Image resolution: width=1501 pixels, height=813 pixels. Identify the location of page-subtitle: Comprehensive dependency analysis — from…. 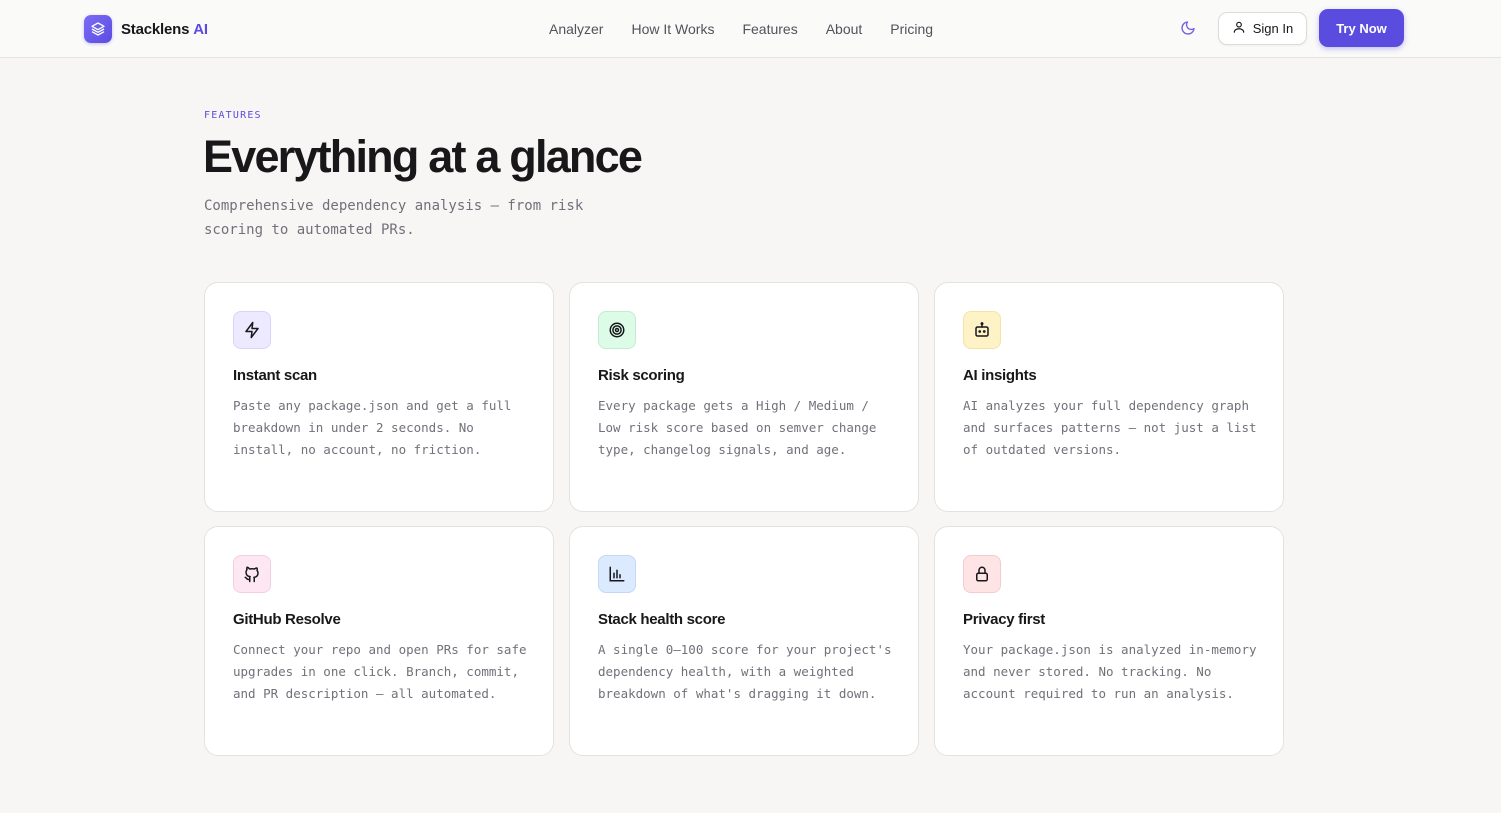
(394, 218).